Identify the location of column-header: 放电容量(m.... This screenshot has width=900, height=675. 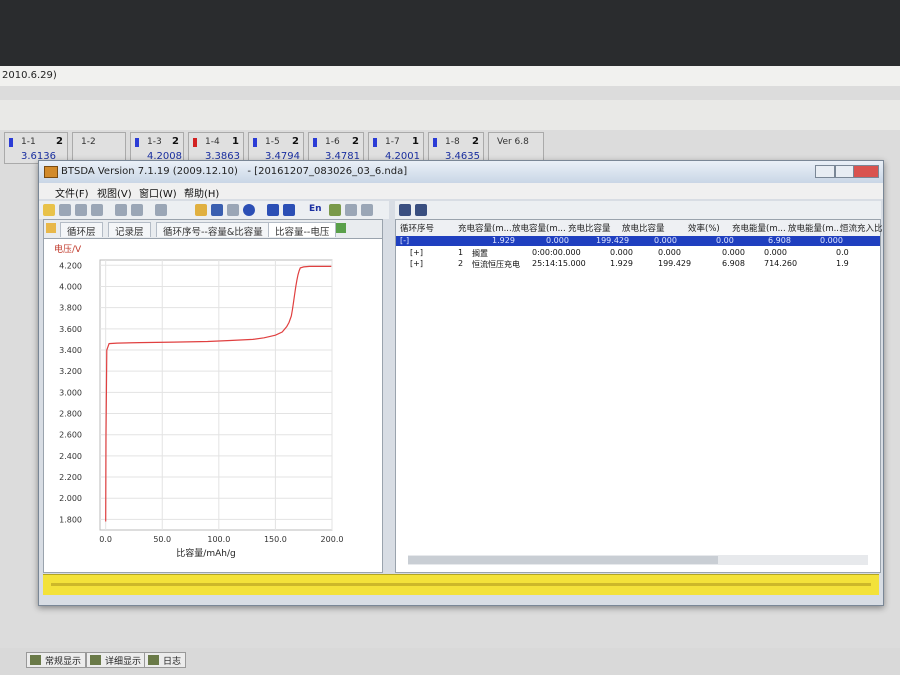
(539, 228).